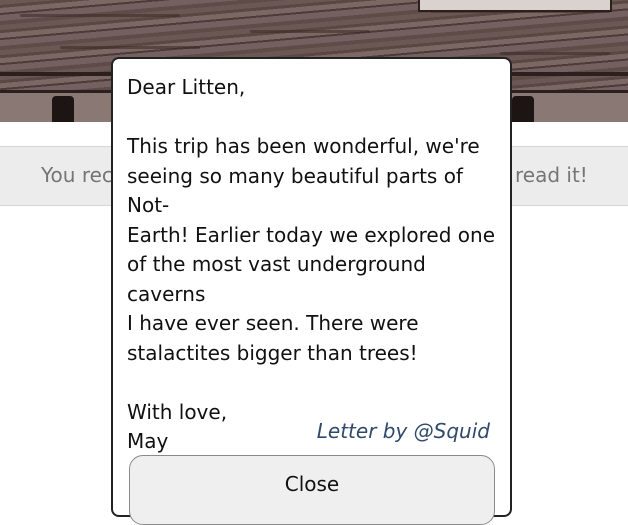 The height and width of the screenshot is (525, 628). What do you see at coordinates (295, 190) in the screenshot?
I see `letter-line: seeing so many beautiful parts of Not-` at bounding box center [295, 190].